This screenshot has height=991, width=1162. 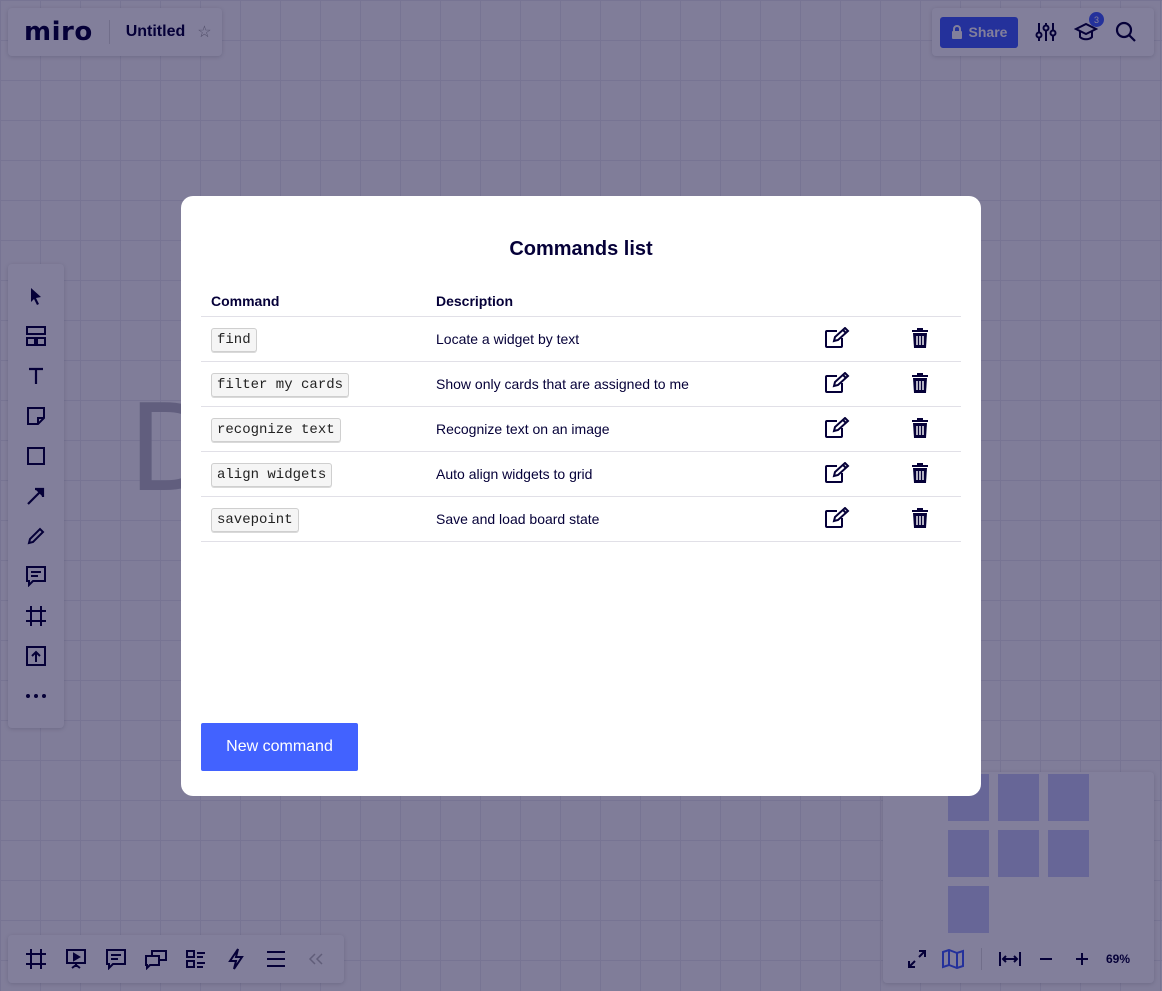 I want to click on table-row: align widgets Auto align widgets to grid, so click(x=581, y=474).